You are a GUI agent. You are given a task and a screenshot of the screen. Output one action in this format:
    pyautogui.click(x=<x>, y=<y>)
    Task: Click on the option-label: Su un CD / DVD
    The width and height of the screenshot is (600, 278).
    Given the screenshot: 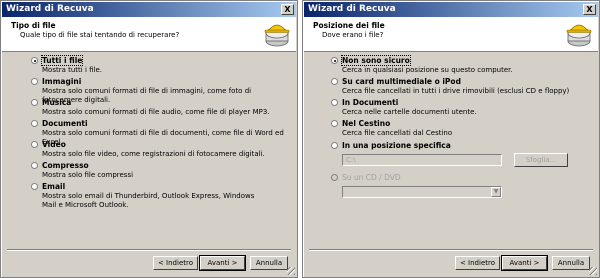 What is the action you would take?
    pyautogui.click(x=371, y=177)
    